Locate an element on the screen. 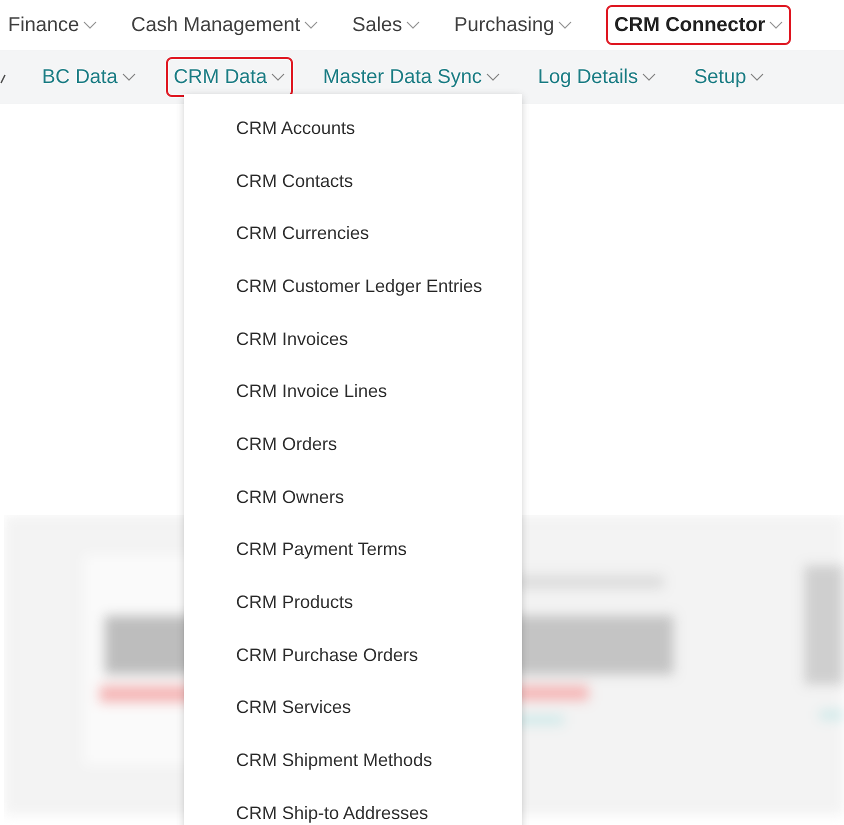 Image resolution: width=844 pixels, height=825 pixels. menu-item: CRM Owners is located at coordinates (353, 497).